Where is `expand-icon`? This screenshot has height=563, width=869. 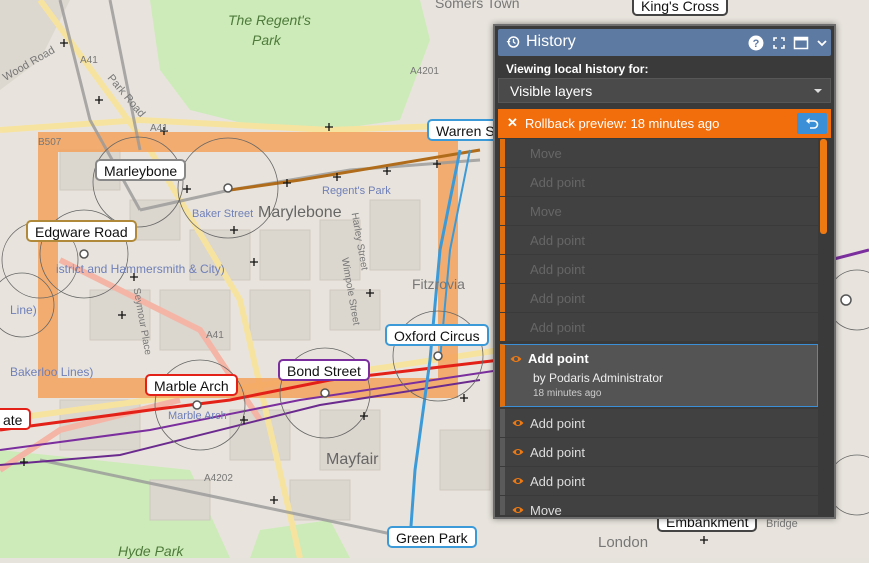
expand-icon is located at coordinates (779, 43).